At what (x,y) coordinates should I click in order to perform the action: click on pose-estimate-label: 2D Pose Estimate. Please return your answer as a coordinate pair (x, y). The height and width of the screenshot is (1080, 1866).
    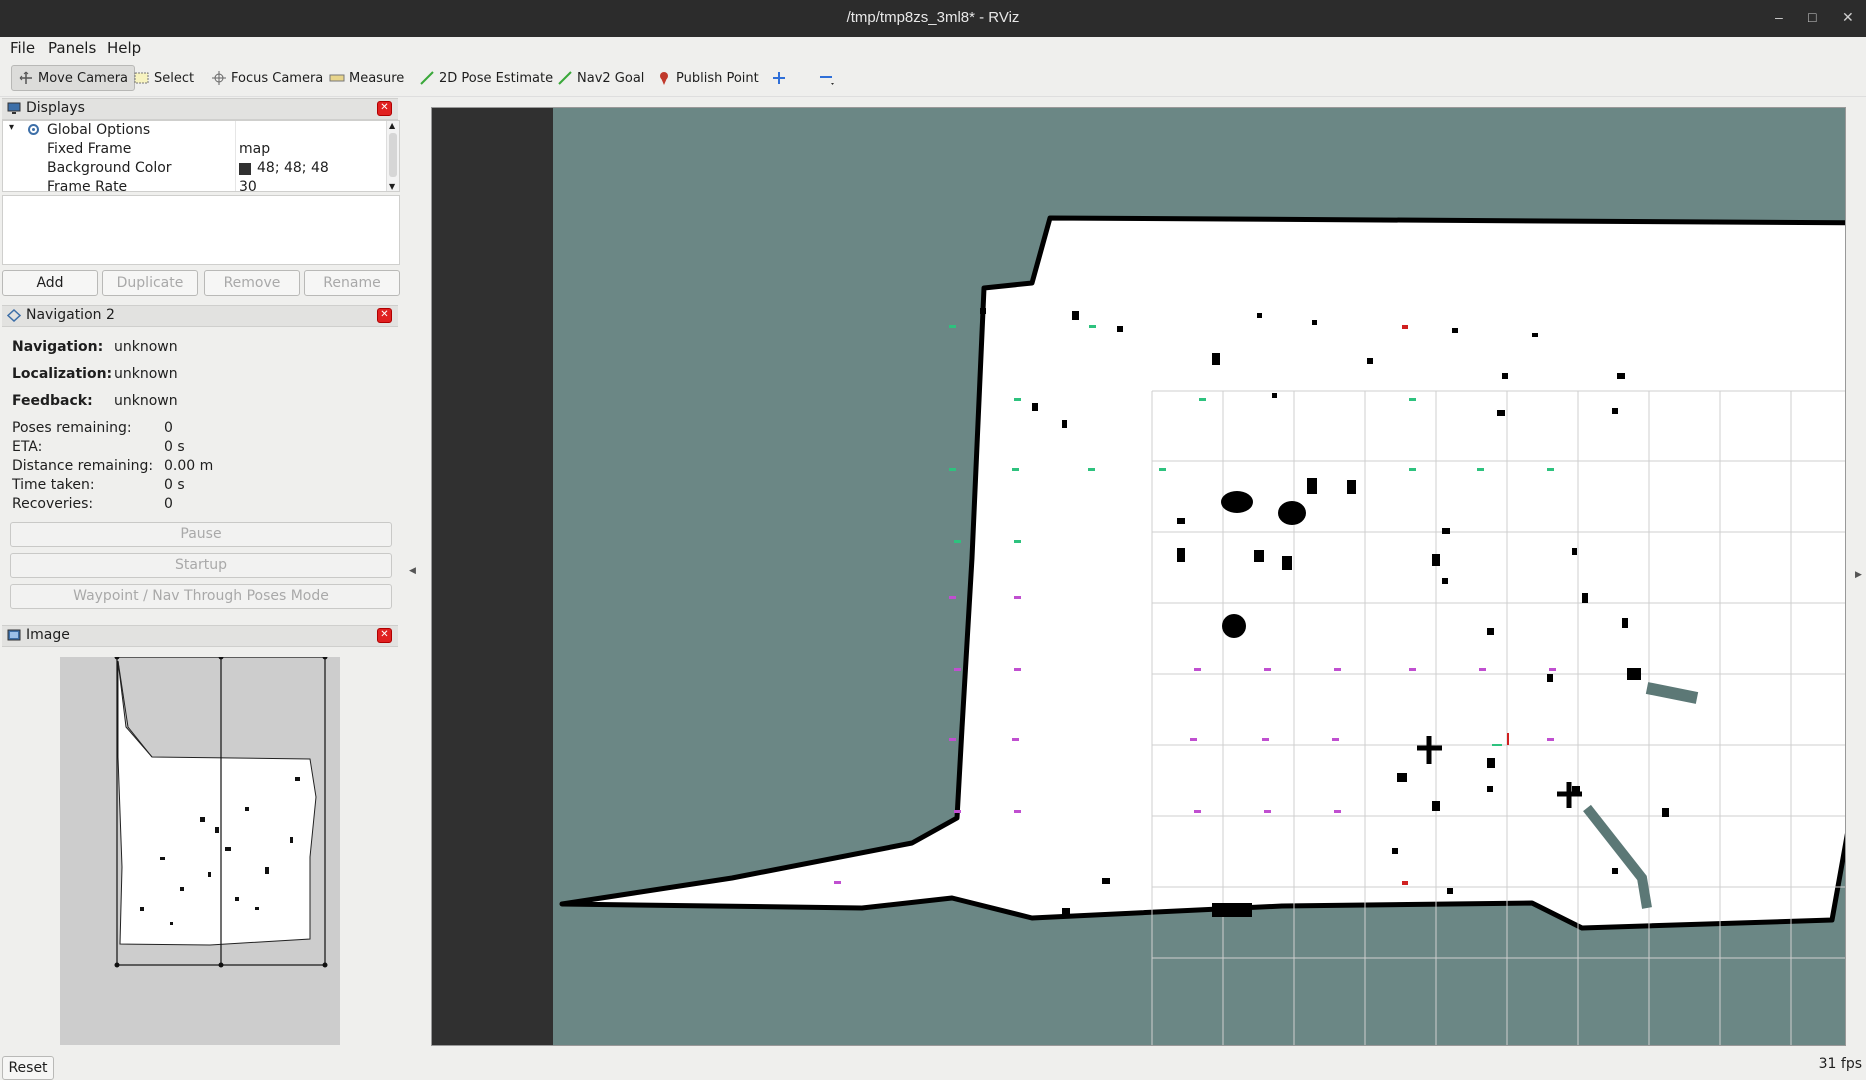
    Looking at the image, I should click on (496, 78).